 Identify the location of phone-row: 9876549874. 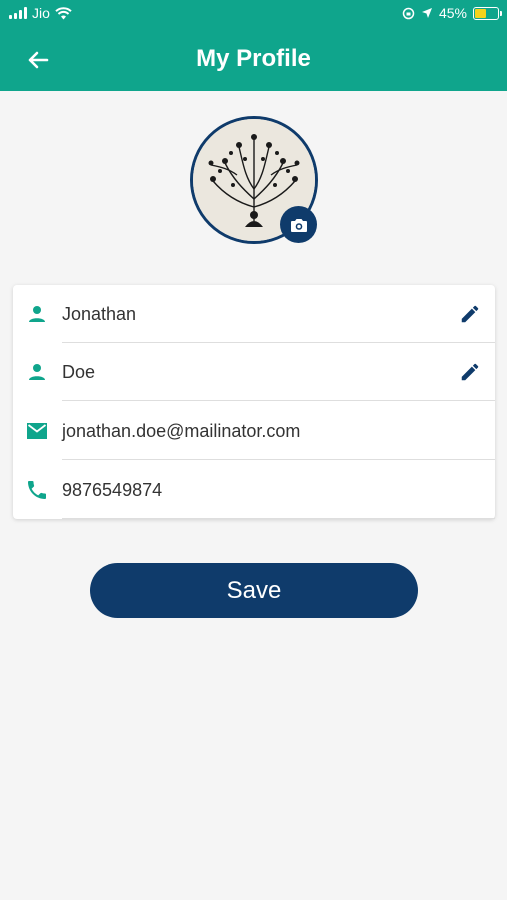
(254, 490).